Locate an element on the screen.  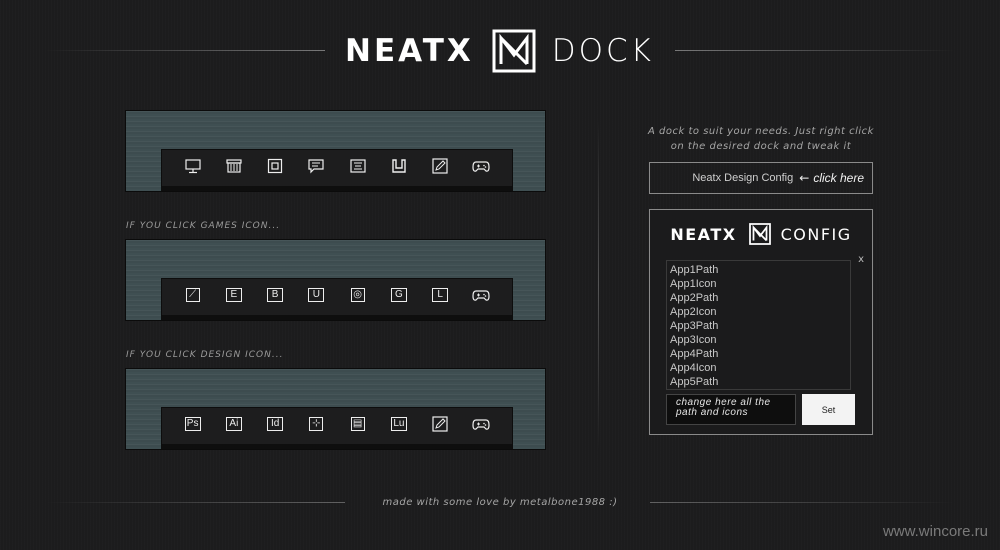
dock-bar: ⟋ E B U ◎ G L is located at coordinates (337, 299).